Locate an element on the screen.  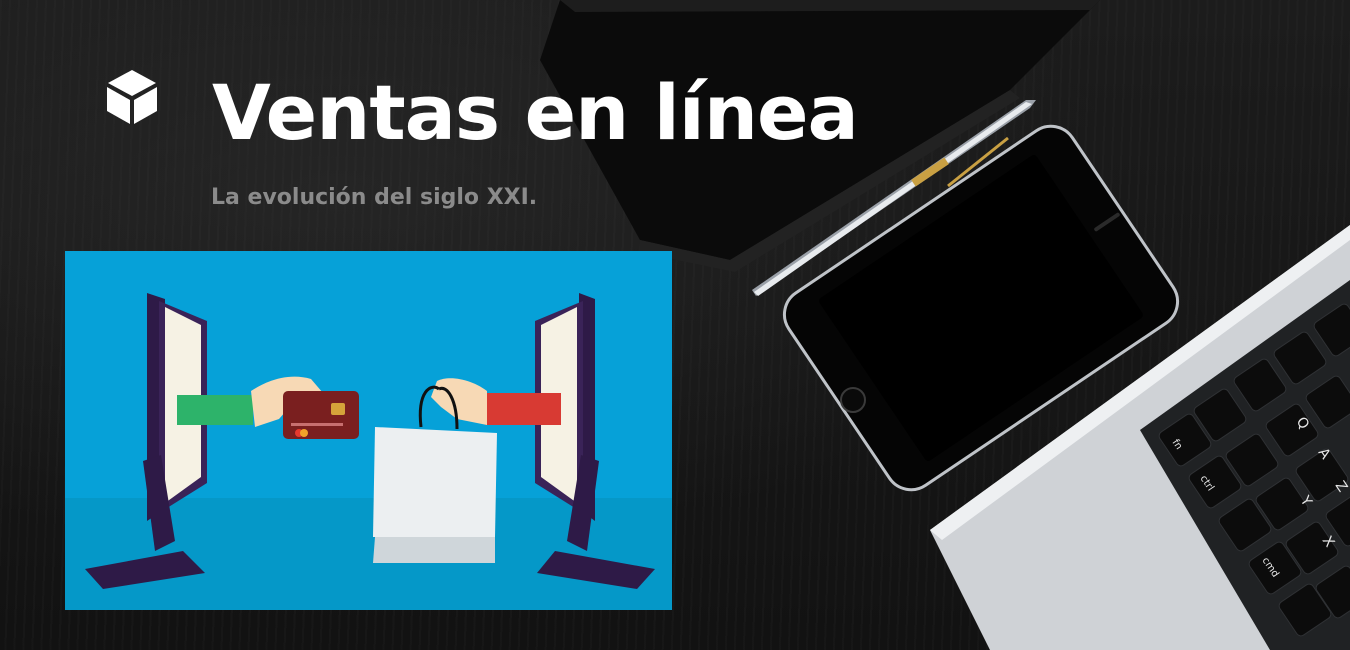
page-title: Ventas en línea is located at coordinates (535, 112).